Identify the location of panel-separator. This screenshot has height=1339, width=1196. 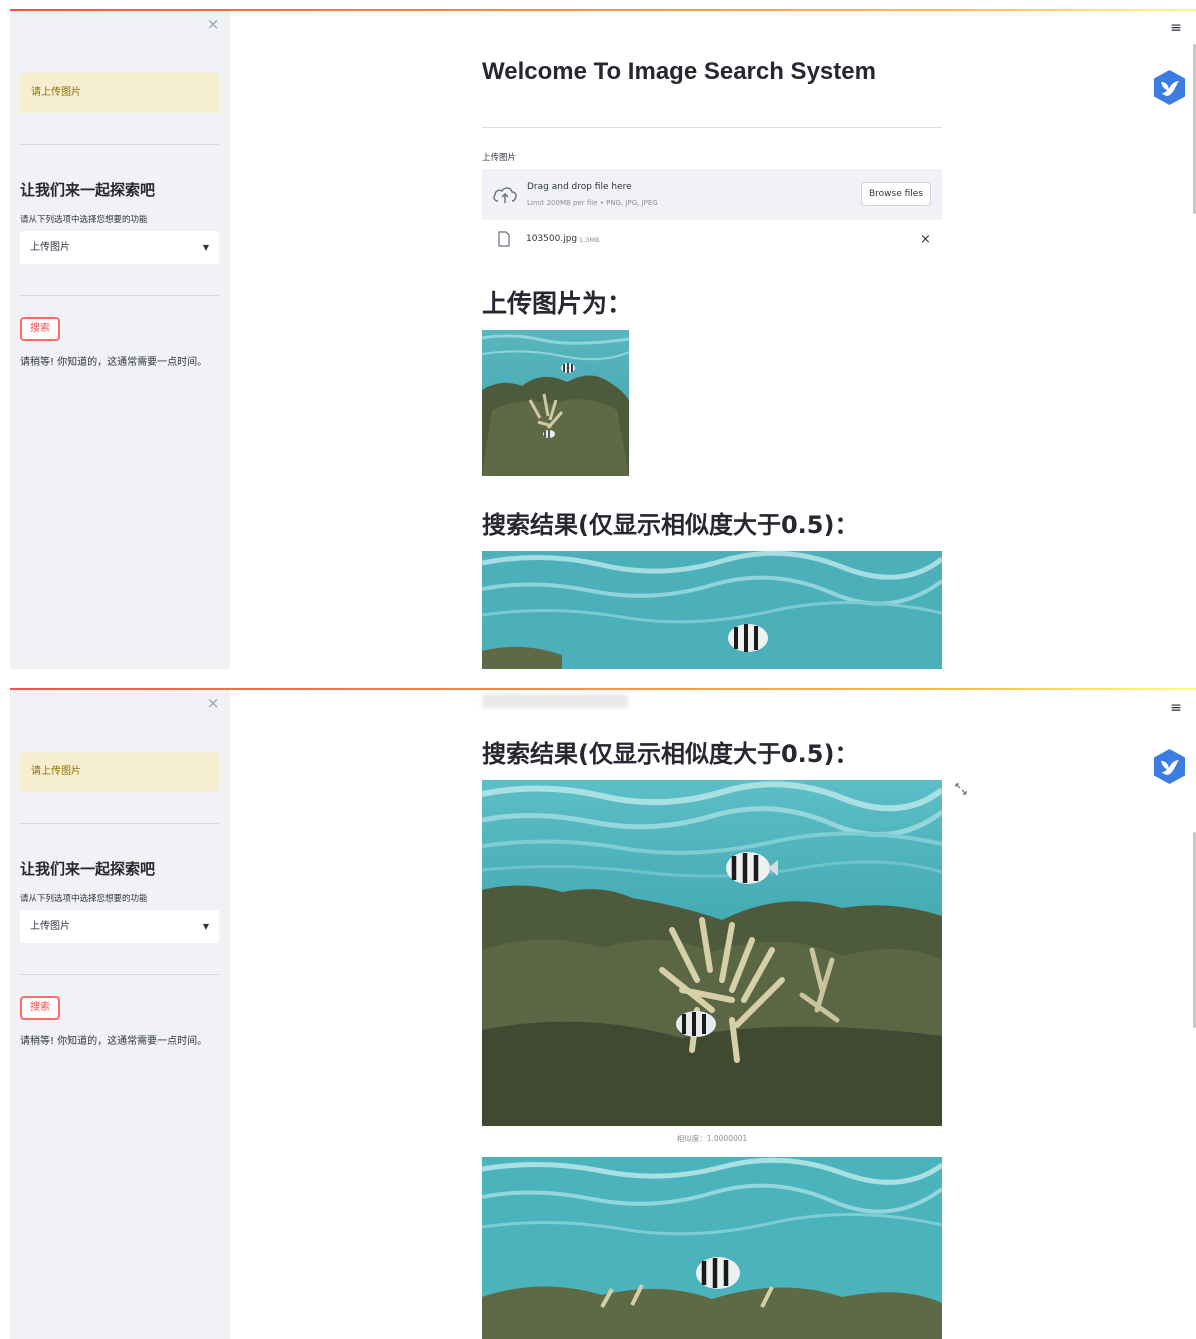
(598, 674).